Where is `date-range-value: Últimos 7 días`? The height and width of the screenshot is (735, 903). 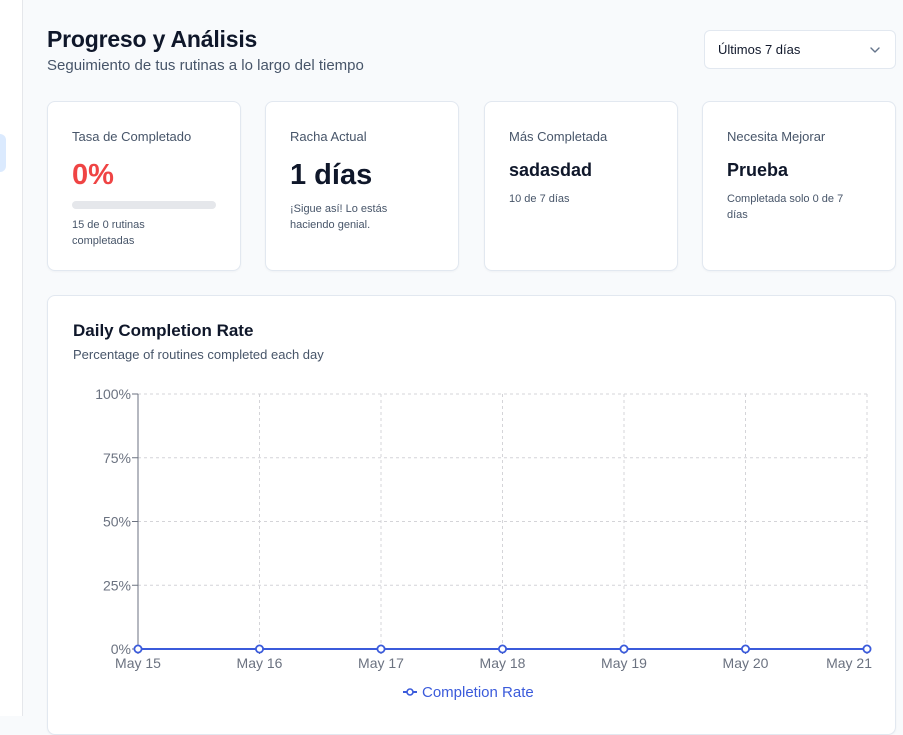 date-range-value: Últimos 7 días is located at coordinates (759, 49).